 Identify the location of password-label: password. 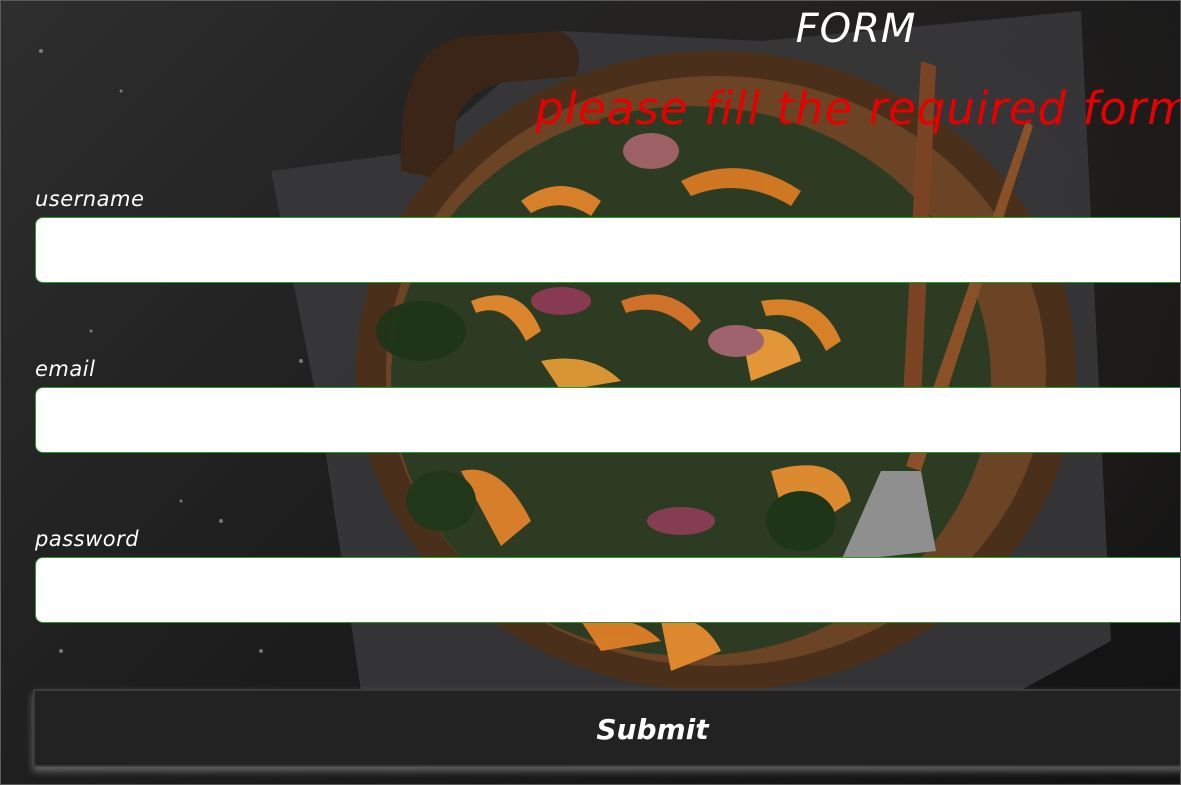
(87, 539).